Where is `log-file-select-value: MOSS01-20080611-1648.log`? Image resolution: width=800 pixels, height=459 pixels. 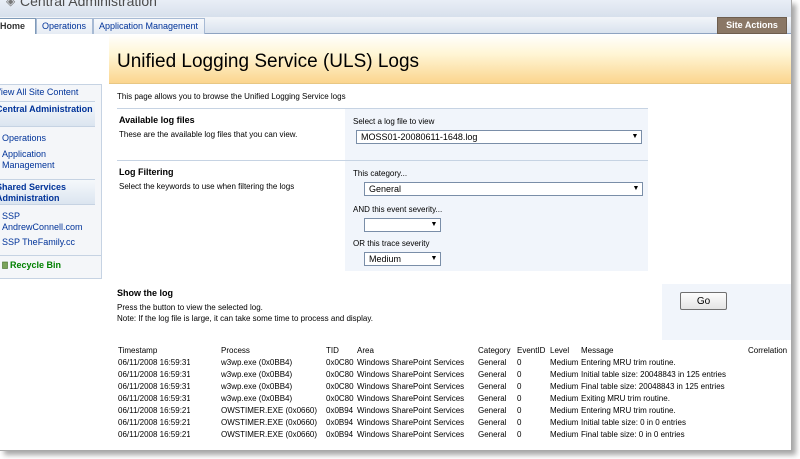
log-file-select-value: MOSS01-20080611-1648.log is located at coordinates (419, 137).